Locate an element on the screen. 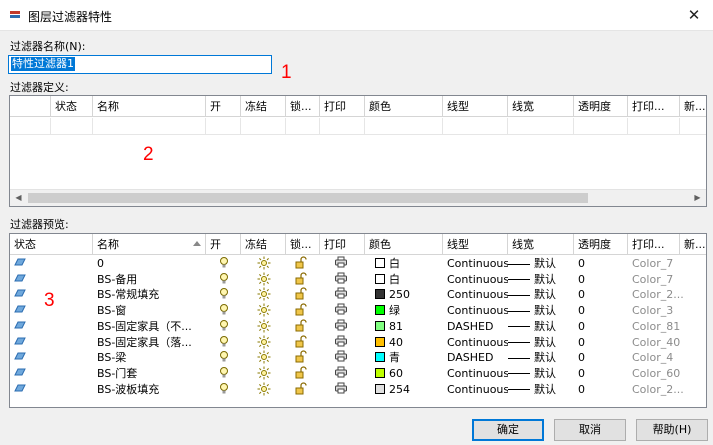 Image resolution: width=713 pixels, height=445 pixels. def-col-transparency: 透明度 is located at coordinates (601, 106).